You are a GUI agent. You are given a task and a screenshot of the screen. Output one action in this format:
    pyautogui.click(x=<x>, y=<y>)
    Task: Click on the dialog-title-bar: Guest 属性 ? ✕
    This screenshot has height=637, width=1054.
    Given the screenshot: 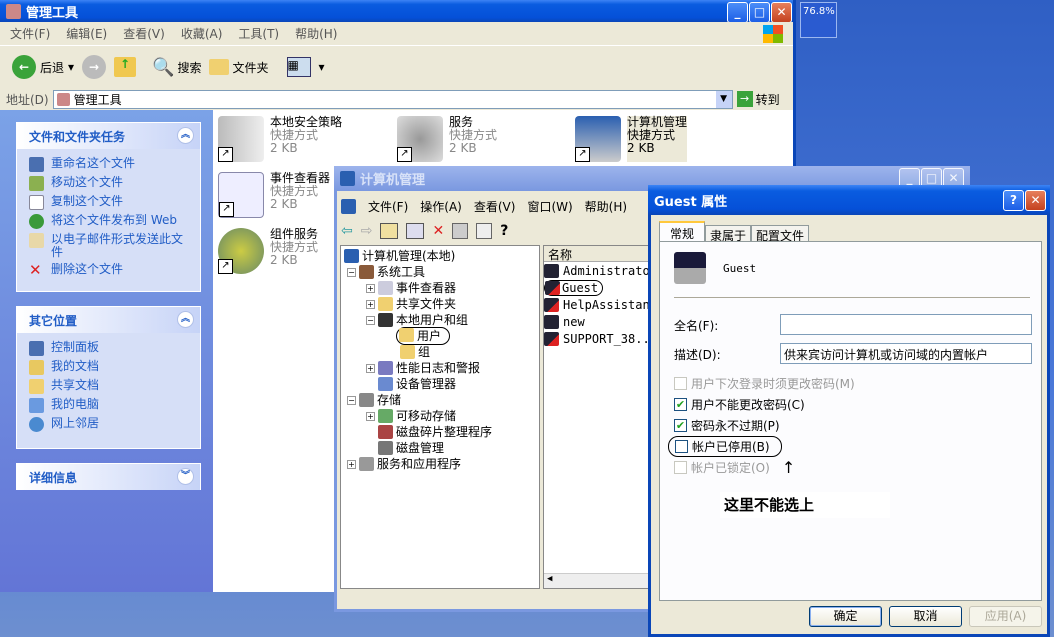 What is the action you would take?
    pyautogui.click(x=849, y=200)
    